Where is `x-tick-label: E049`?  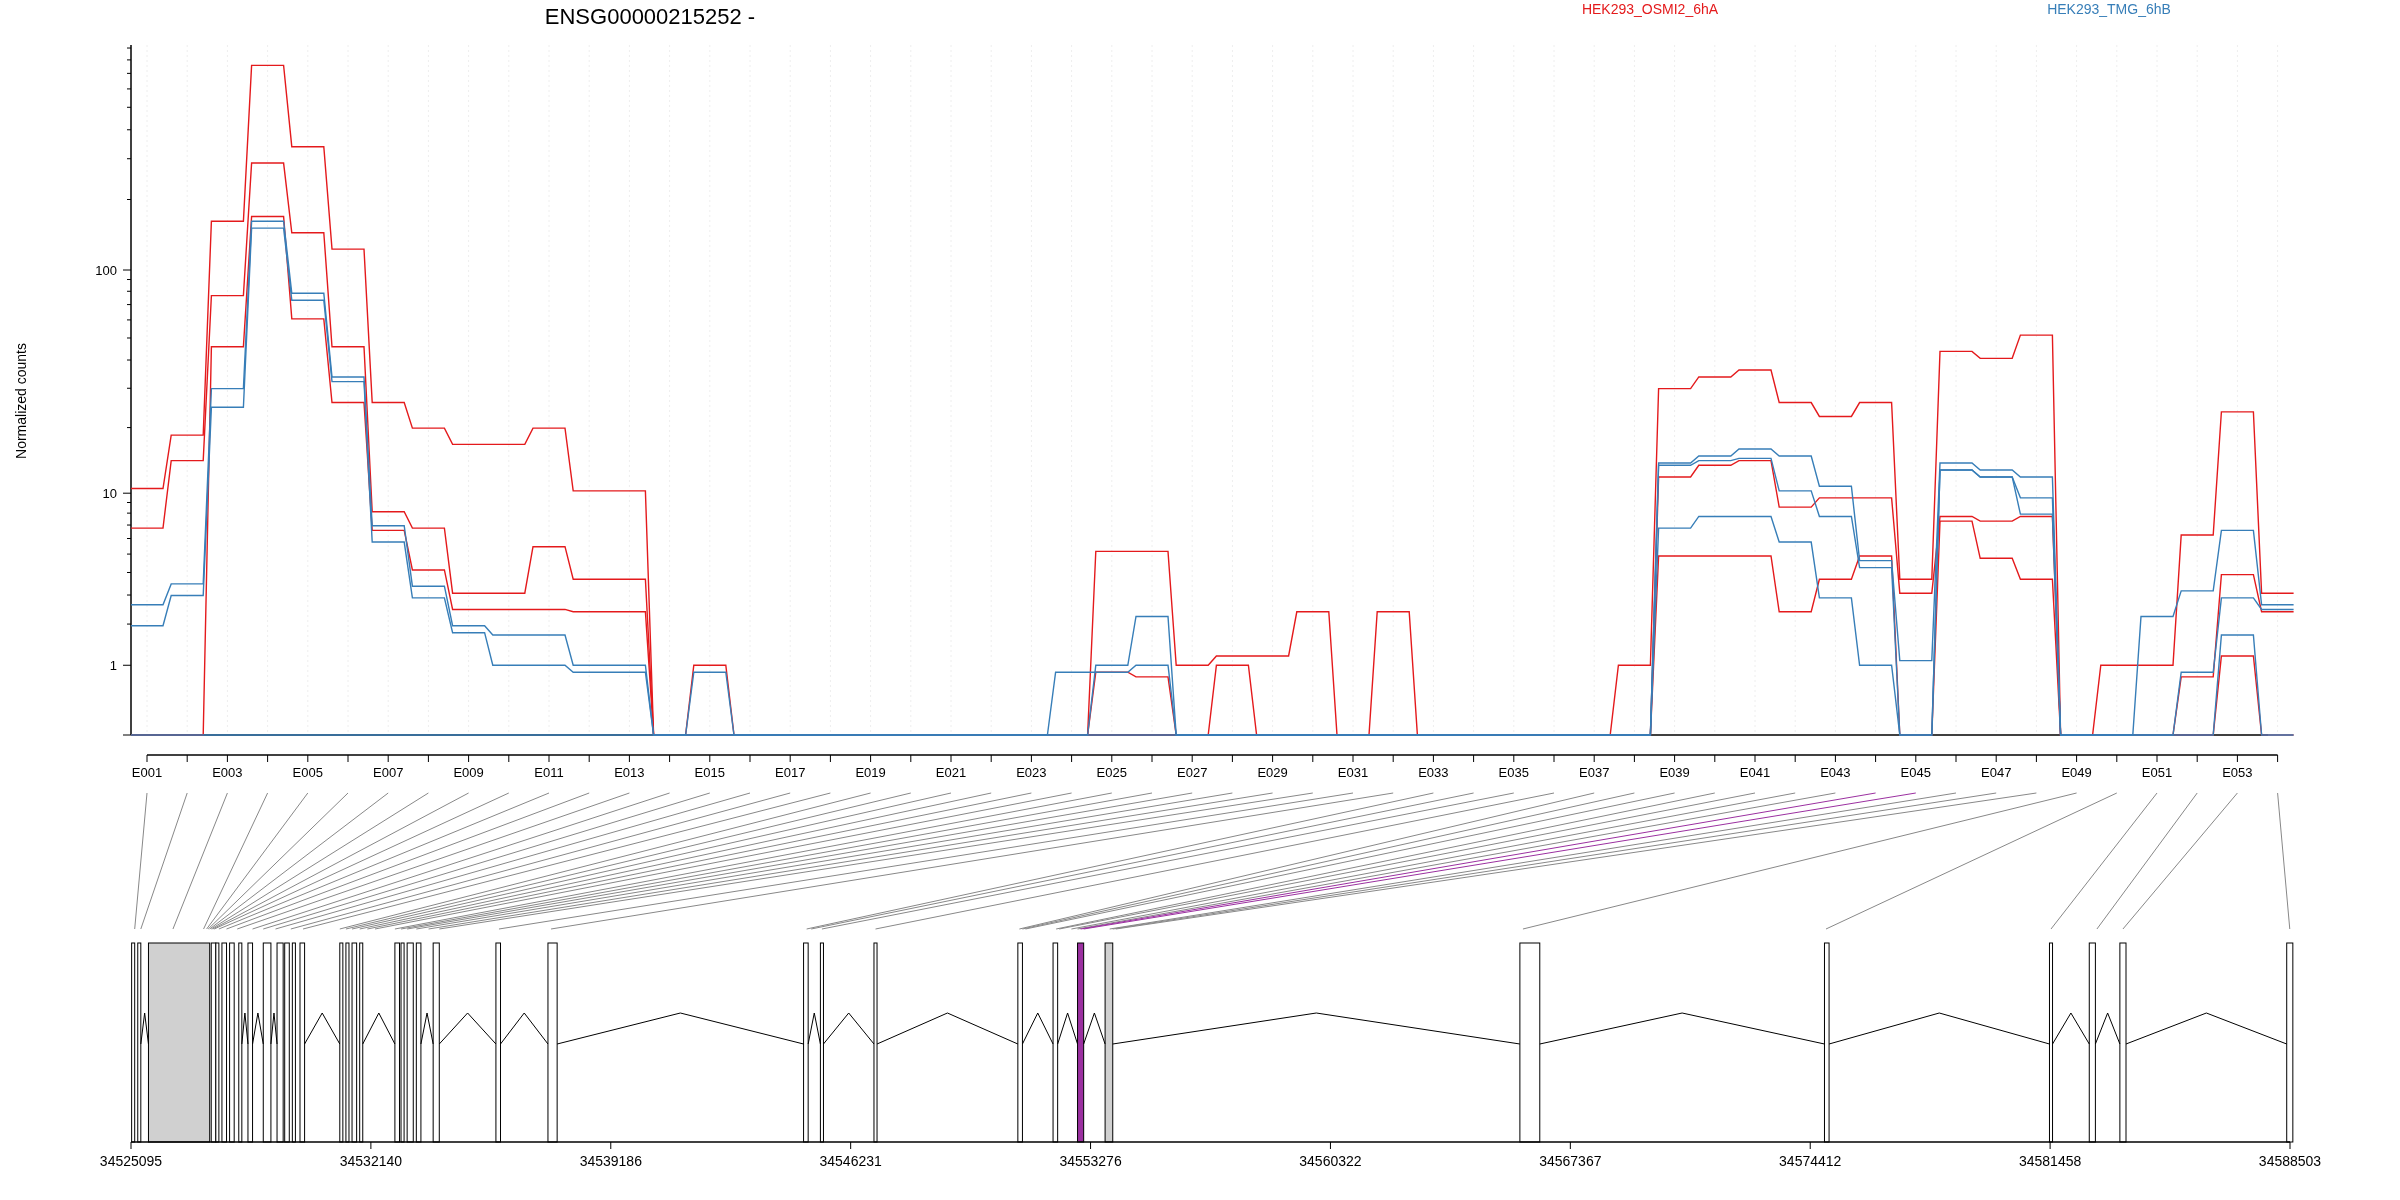
x-tick-label: E049 is located at coordinates (2076, 772).